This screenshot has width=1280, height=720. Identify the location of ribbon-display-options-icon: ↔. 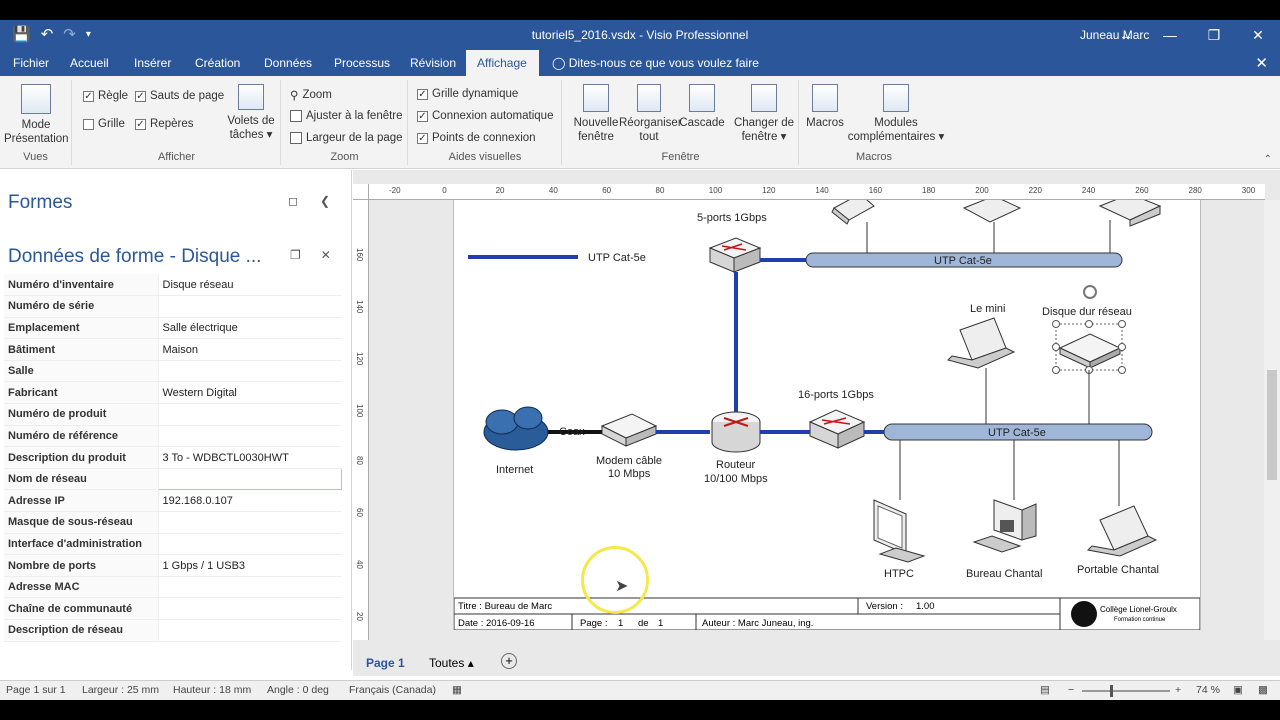
(1126, 35).